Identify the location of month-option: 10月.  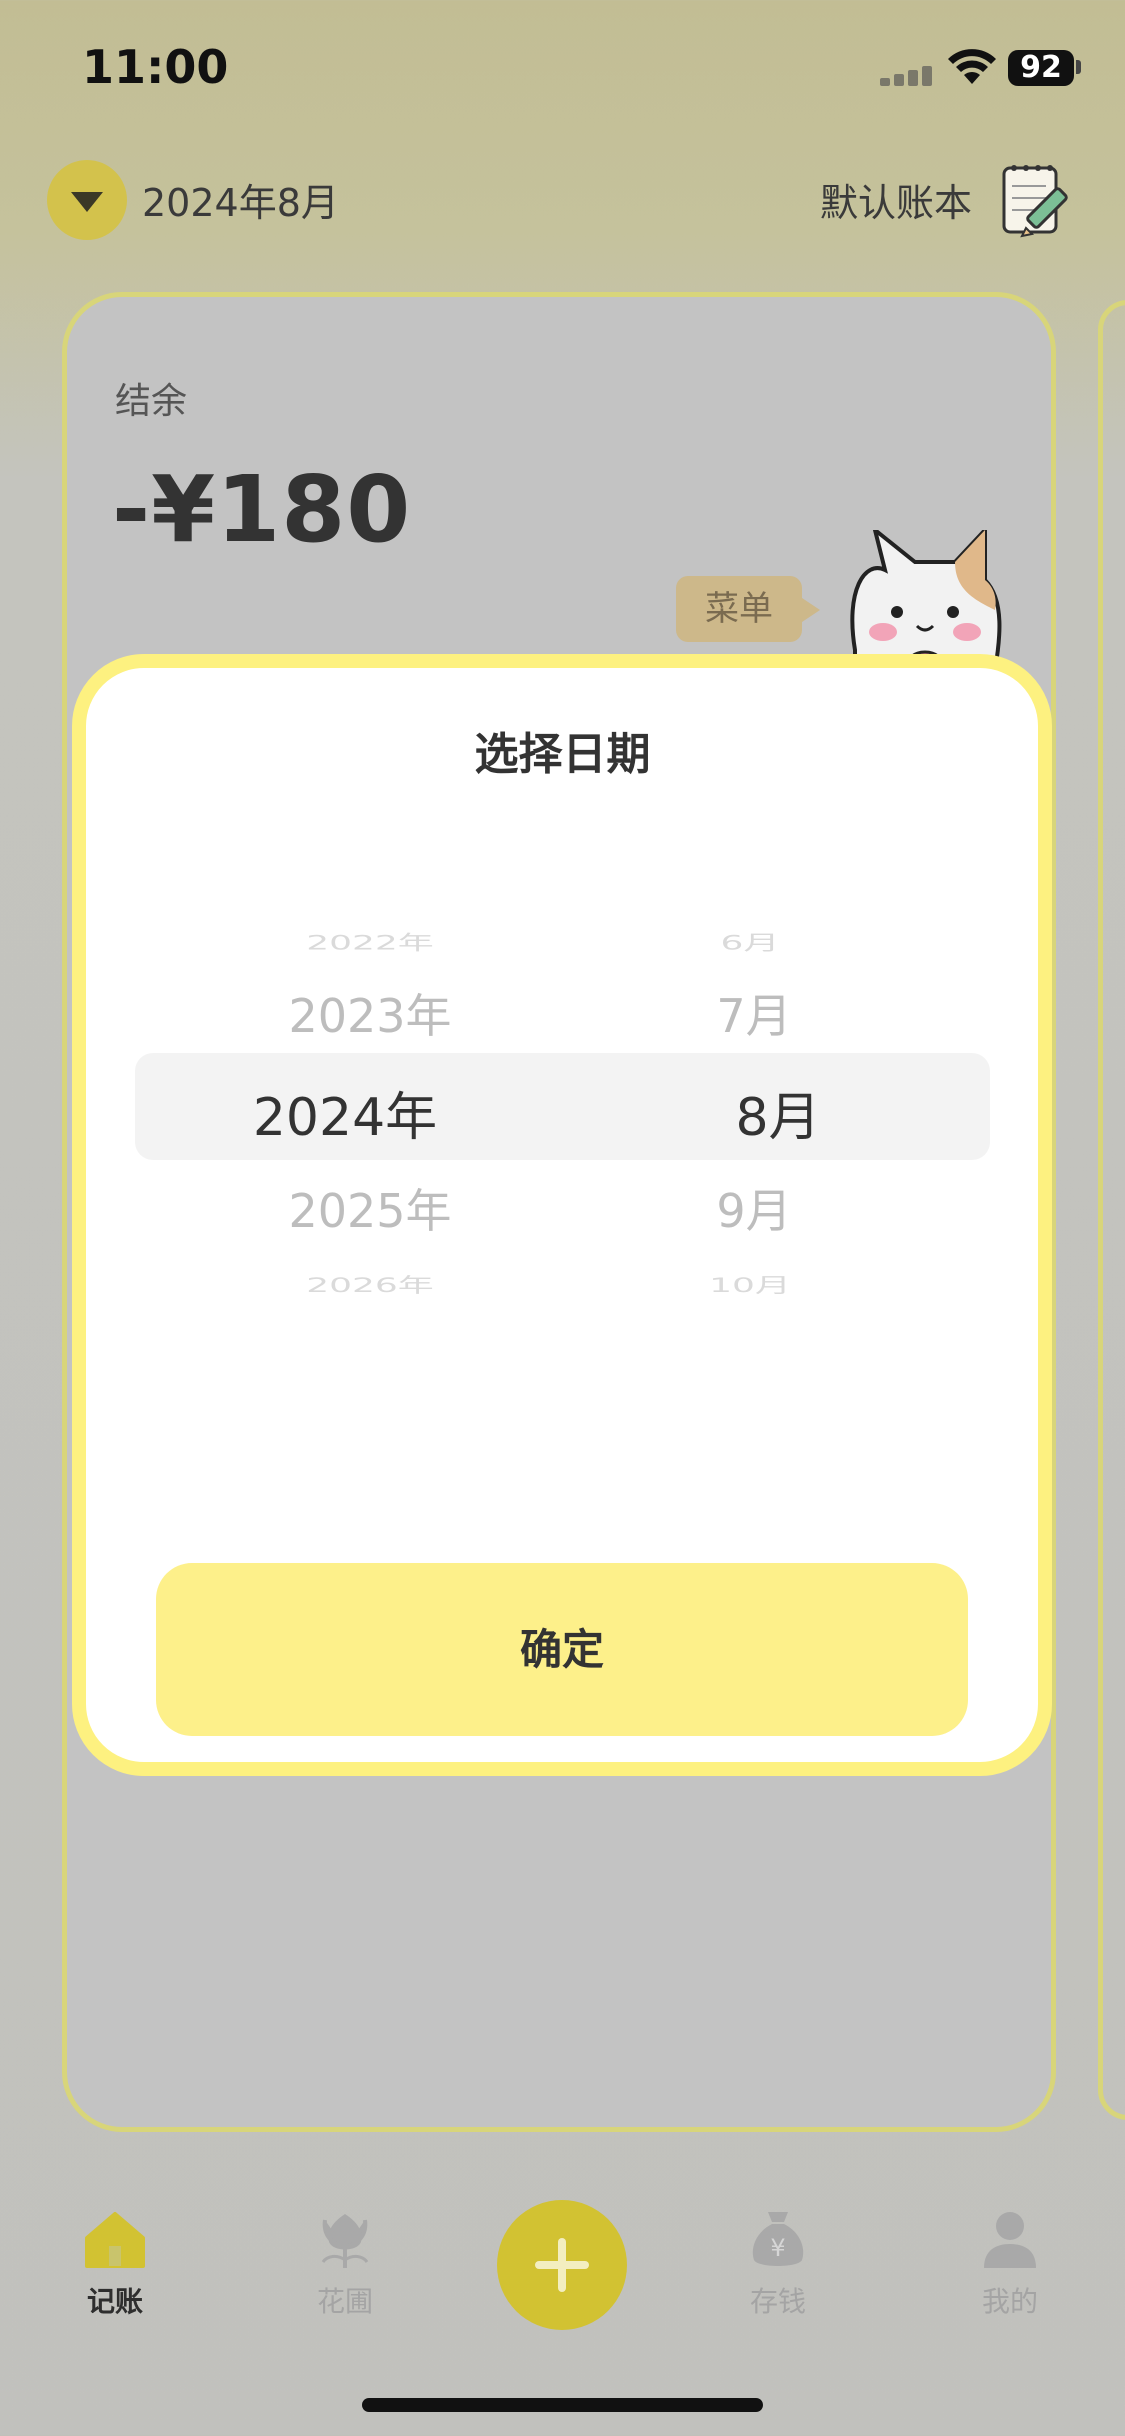
(750, 1284).